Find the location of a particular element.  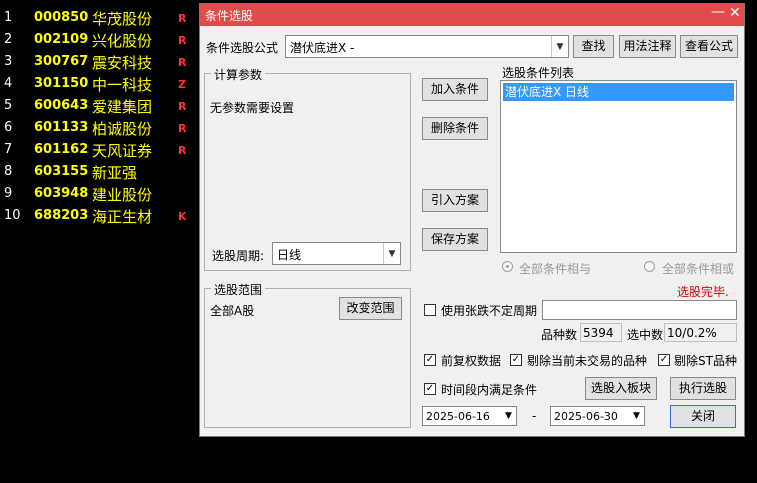

stock-row: 6 601133 柏诚股份 R is located at coordinates (100, 128).